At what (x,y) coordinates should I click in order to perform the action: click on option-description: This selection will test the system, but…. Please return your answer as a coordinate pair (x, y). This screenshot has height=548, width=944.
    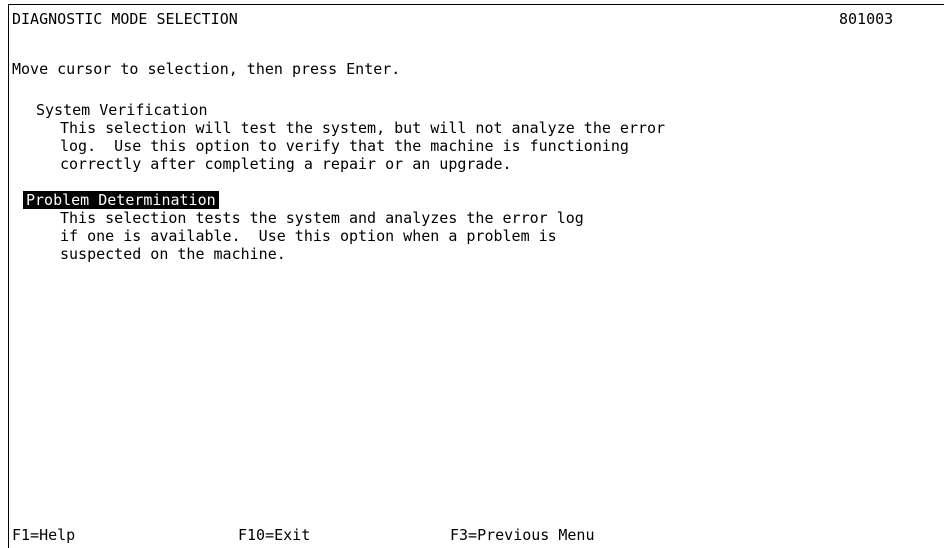
    Looking at the image, I should click on (363, 146).